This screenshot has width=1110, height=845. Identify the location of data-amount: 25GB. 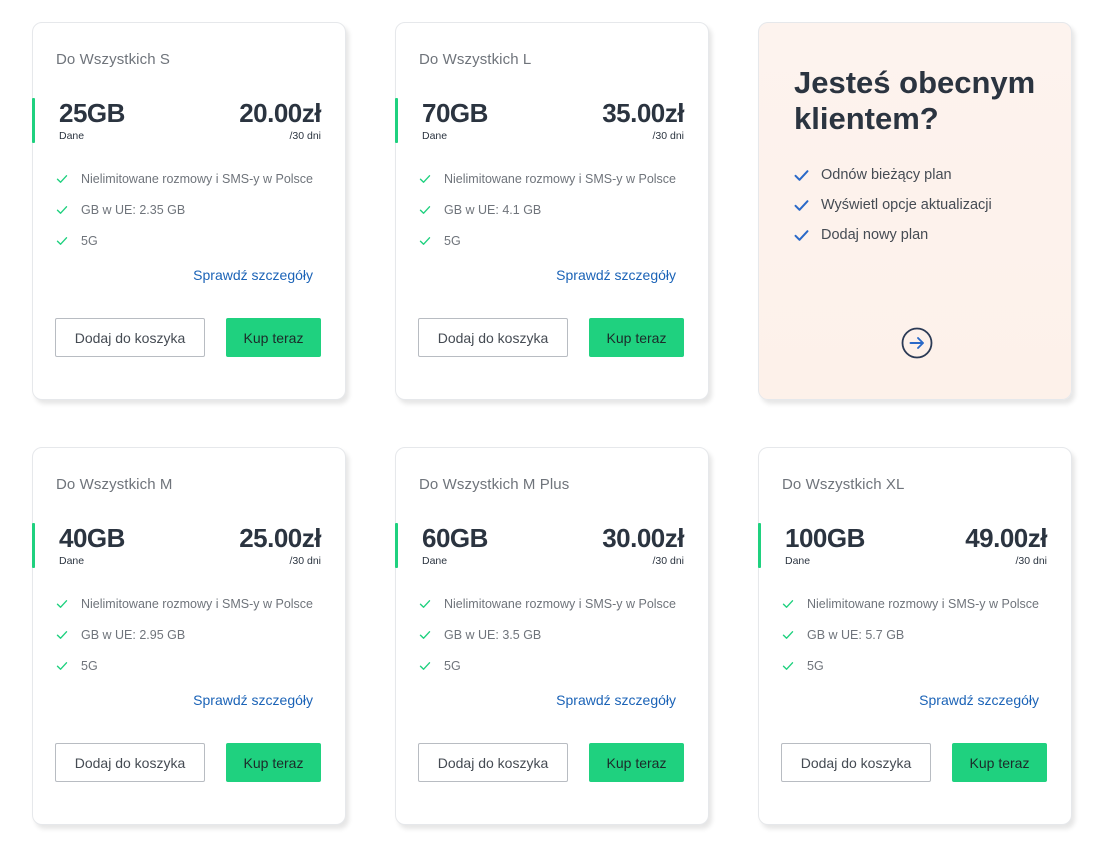
(92, 113).